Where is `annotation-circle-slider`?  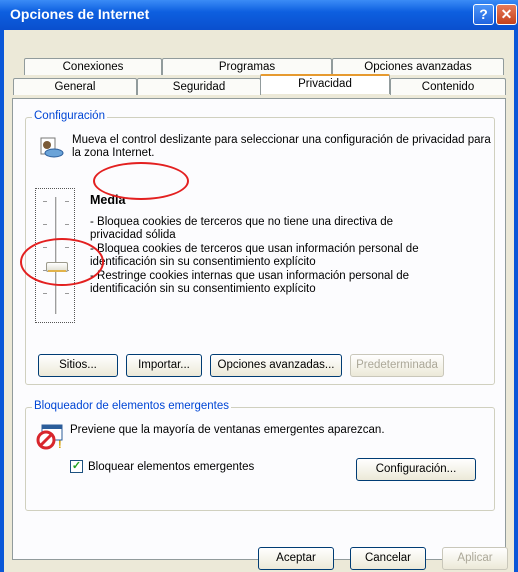
annotation-circle-slider is located at coordinates (62, 262).